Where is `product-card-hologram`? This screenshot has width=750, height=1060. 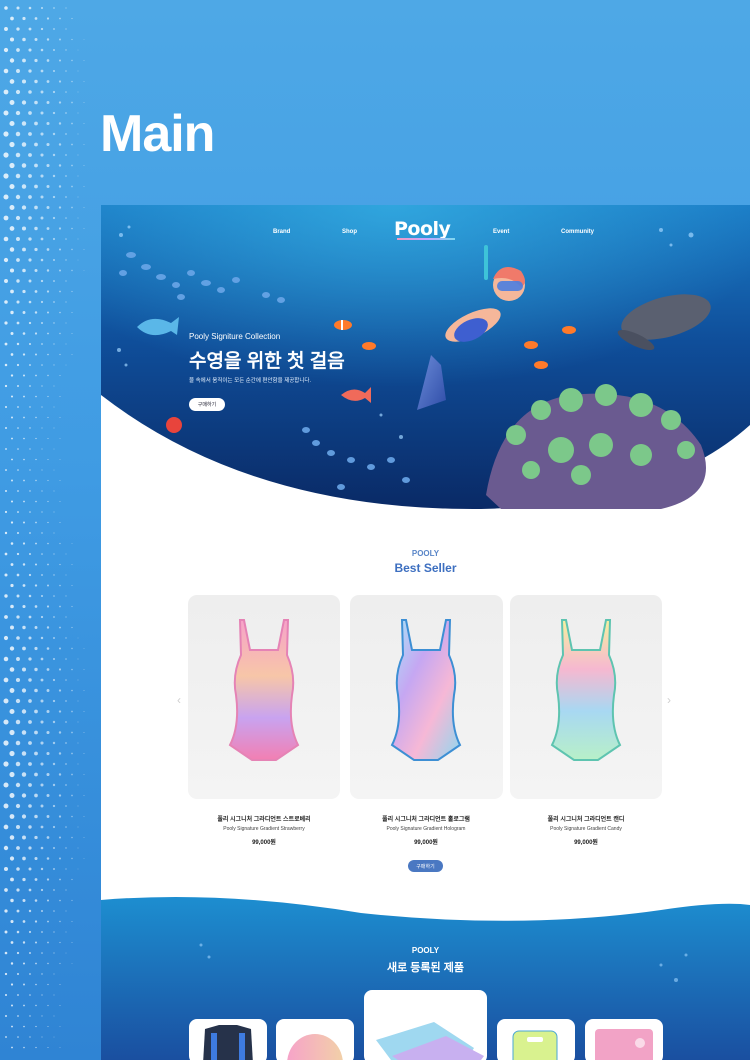 product-card-hologram is located at coordinates (426, 697).